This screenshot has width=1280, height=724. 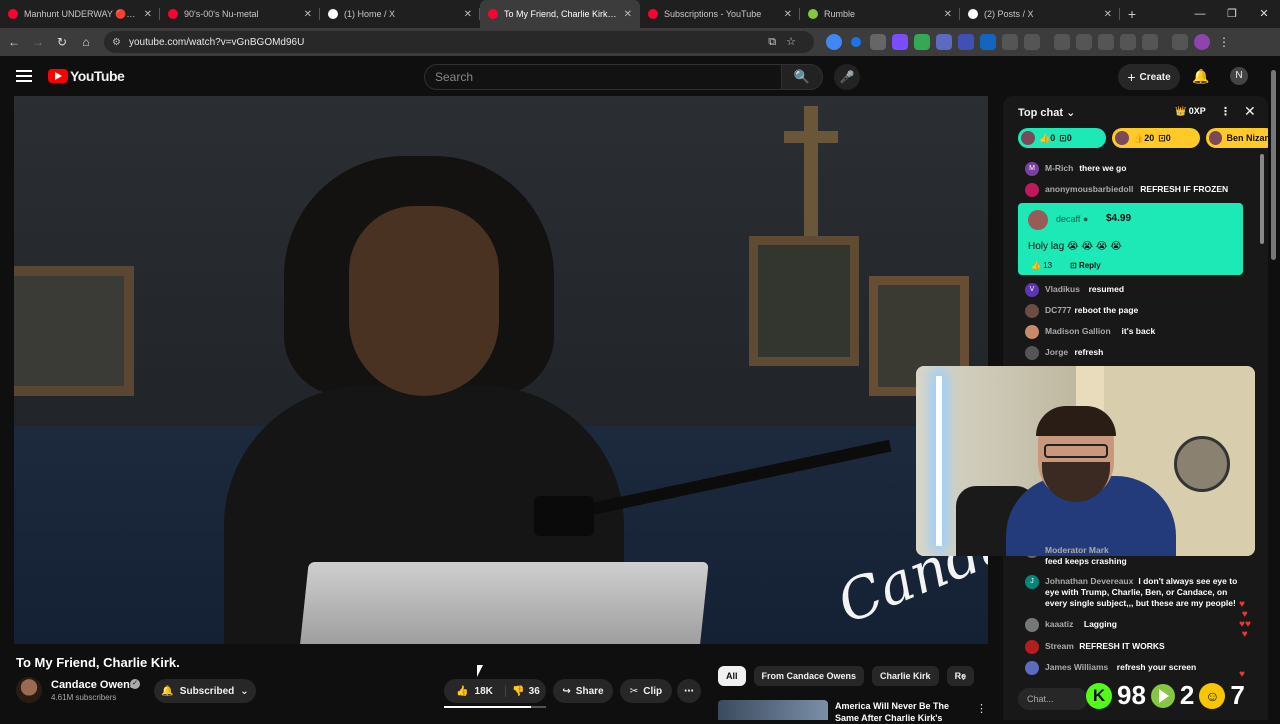 I want to click on chat-author: James Williams, so click(x=1076, y=667).